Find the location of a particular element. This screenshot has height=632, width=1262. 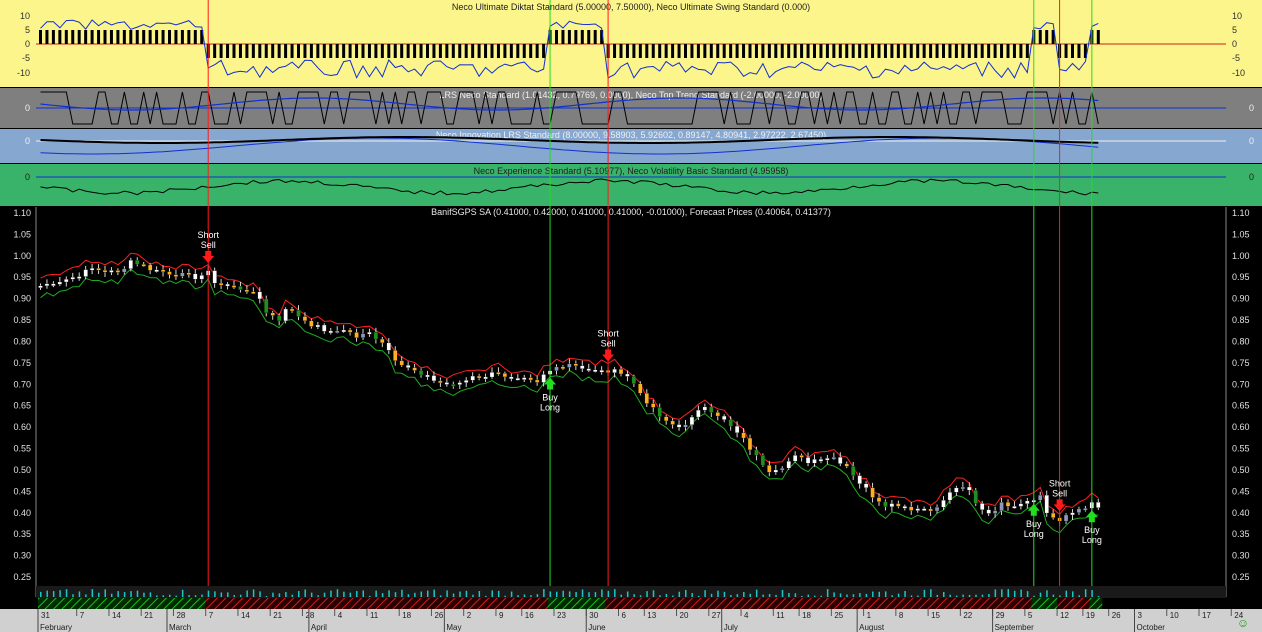

signal-label: Sell is located at coordinates (1059, 493).